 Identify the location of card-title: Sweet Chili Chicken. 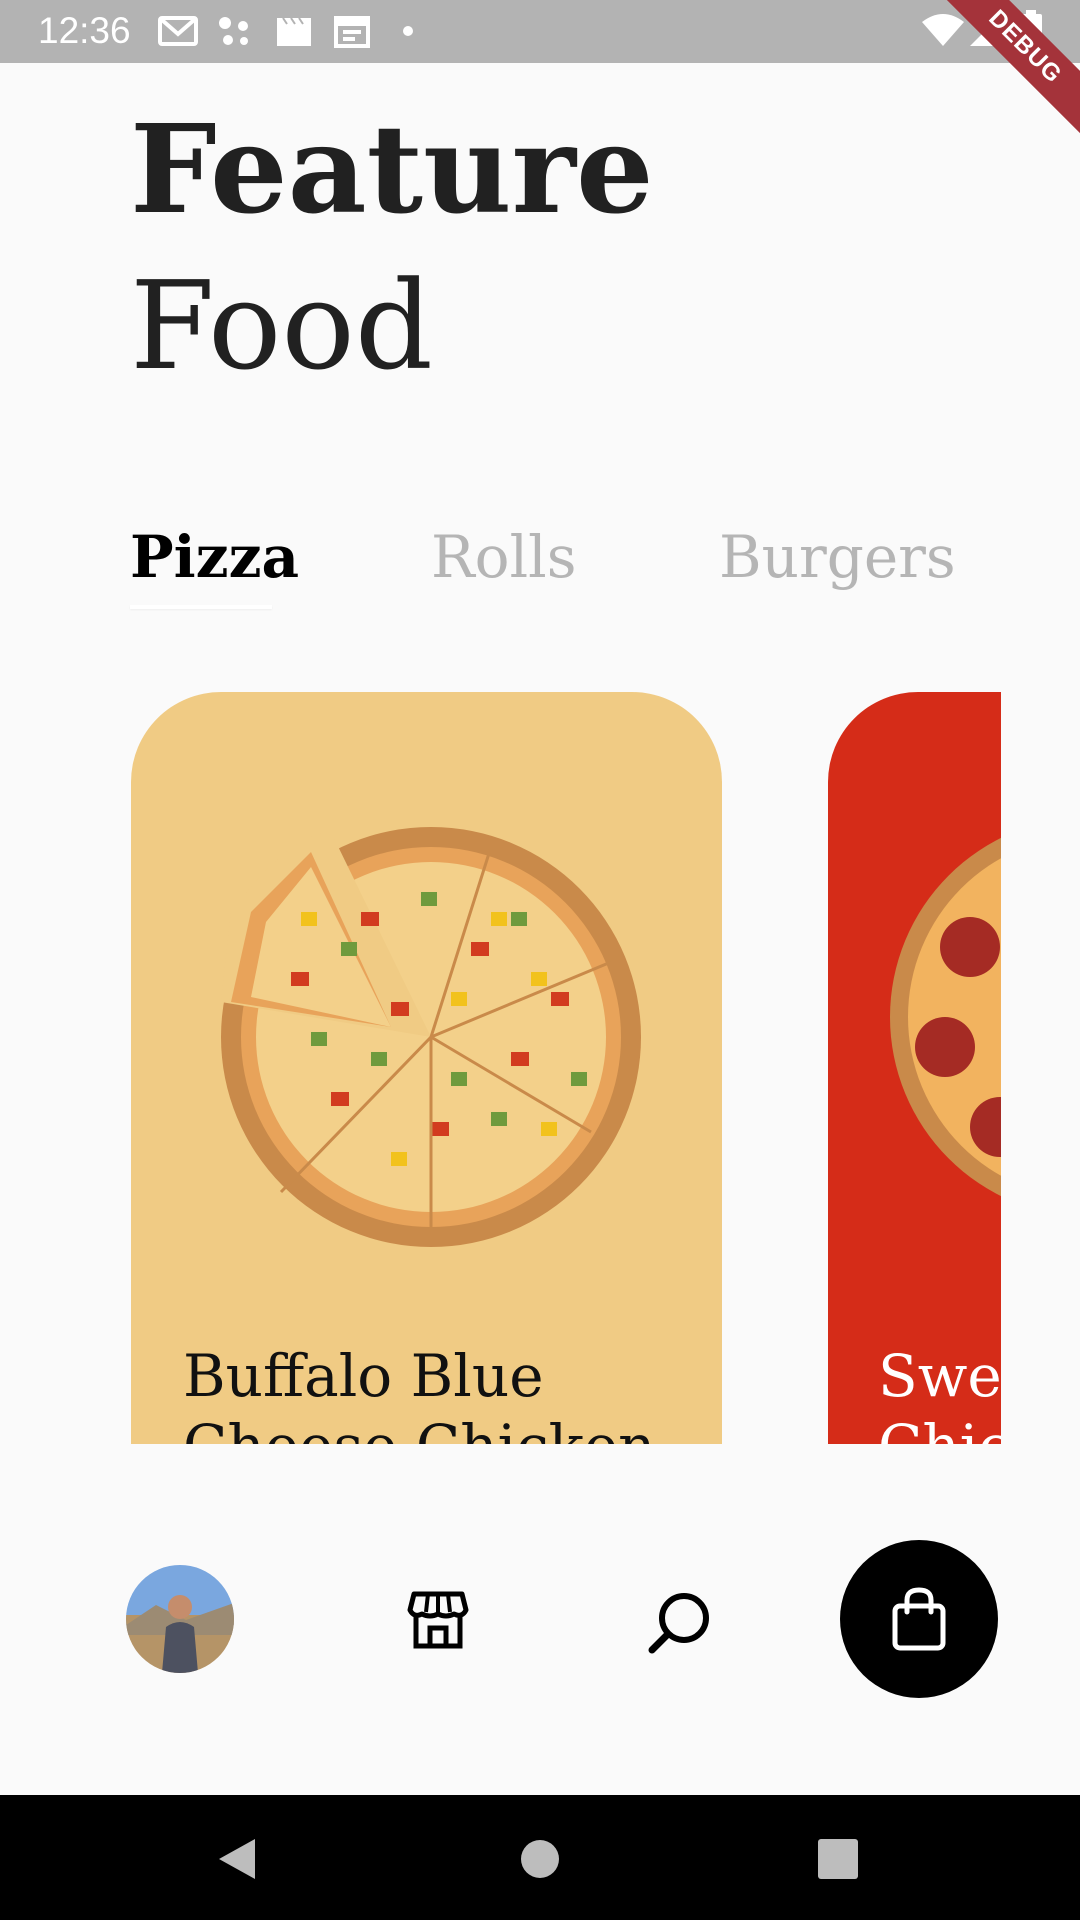
(939, 1393).